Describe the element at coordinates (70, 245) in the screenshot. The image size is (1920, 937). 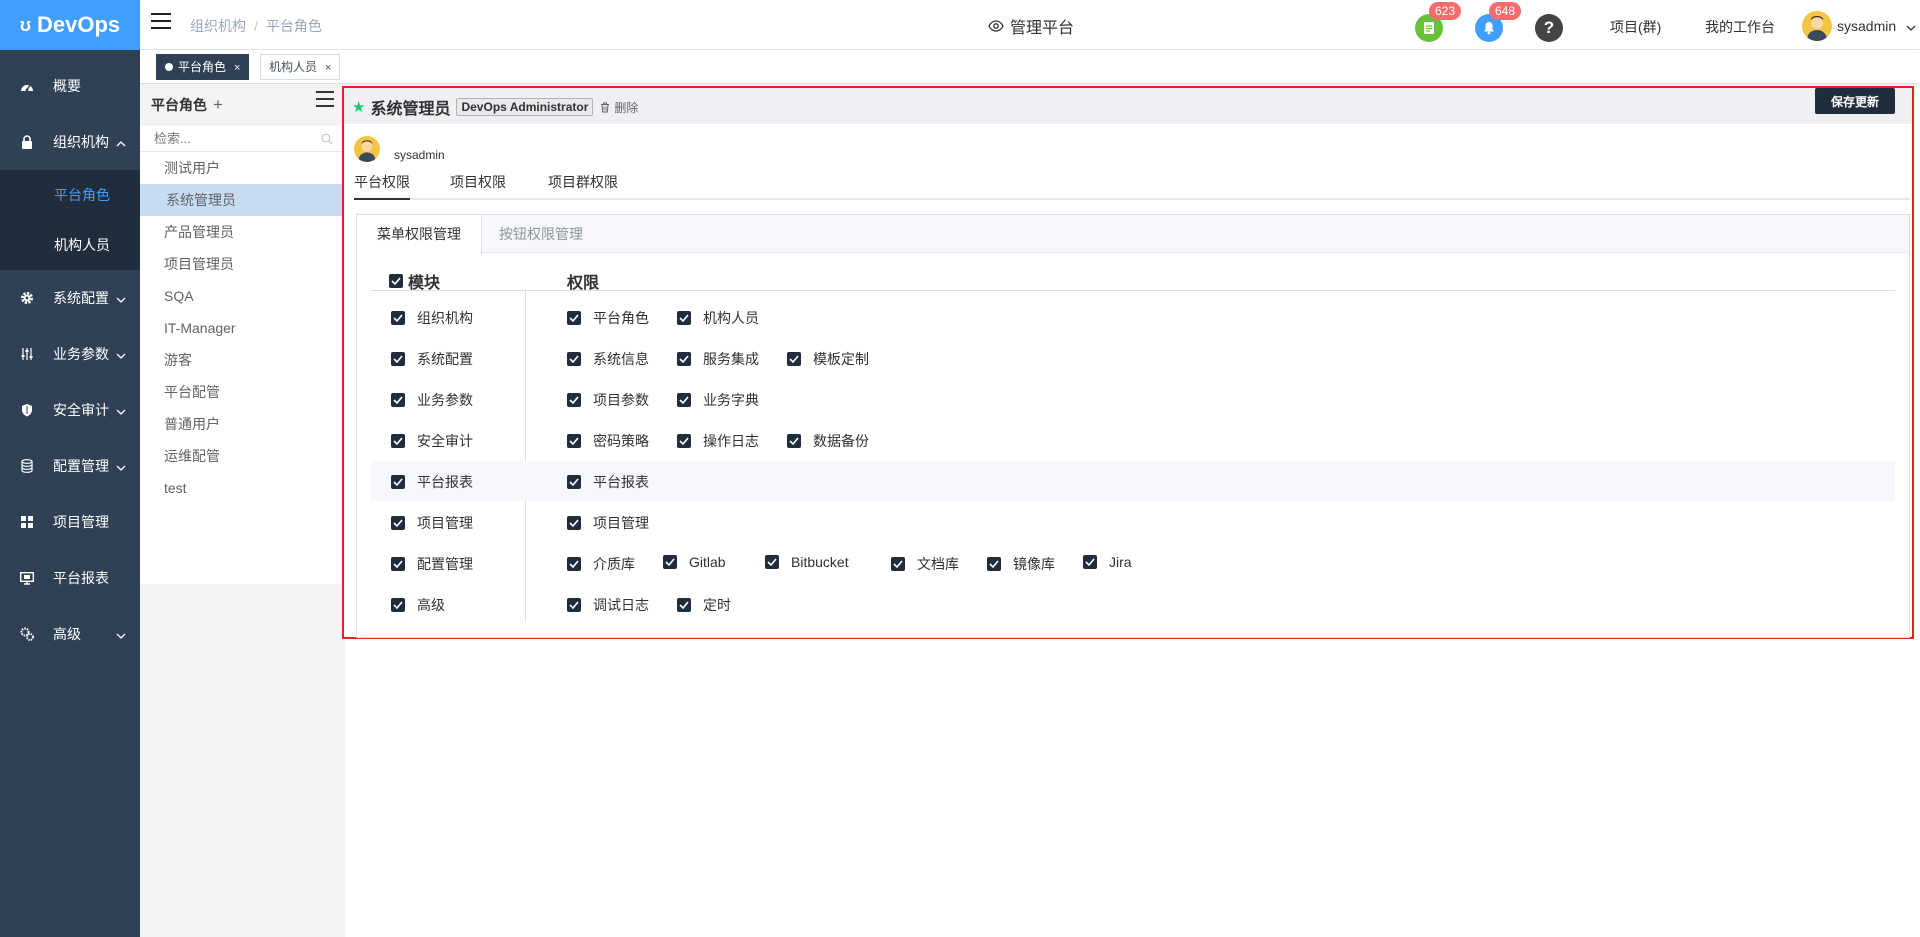
I see `sidebar-item-org-members: 机构人员` at that location.